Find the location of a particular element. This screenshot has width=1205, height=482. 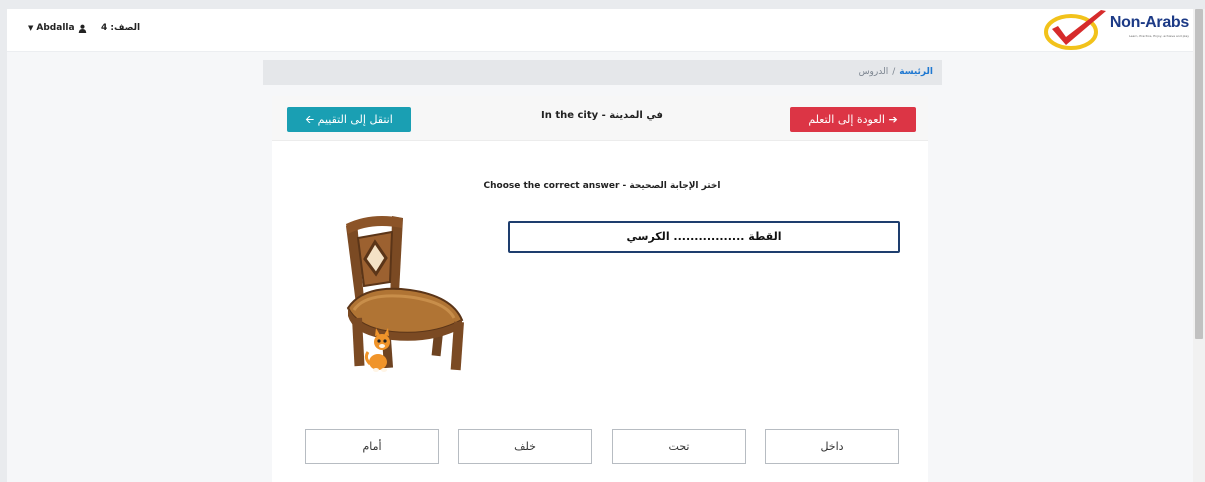

page-scrollbar is located at coordinates (1199, 245).